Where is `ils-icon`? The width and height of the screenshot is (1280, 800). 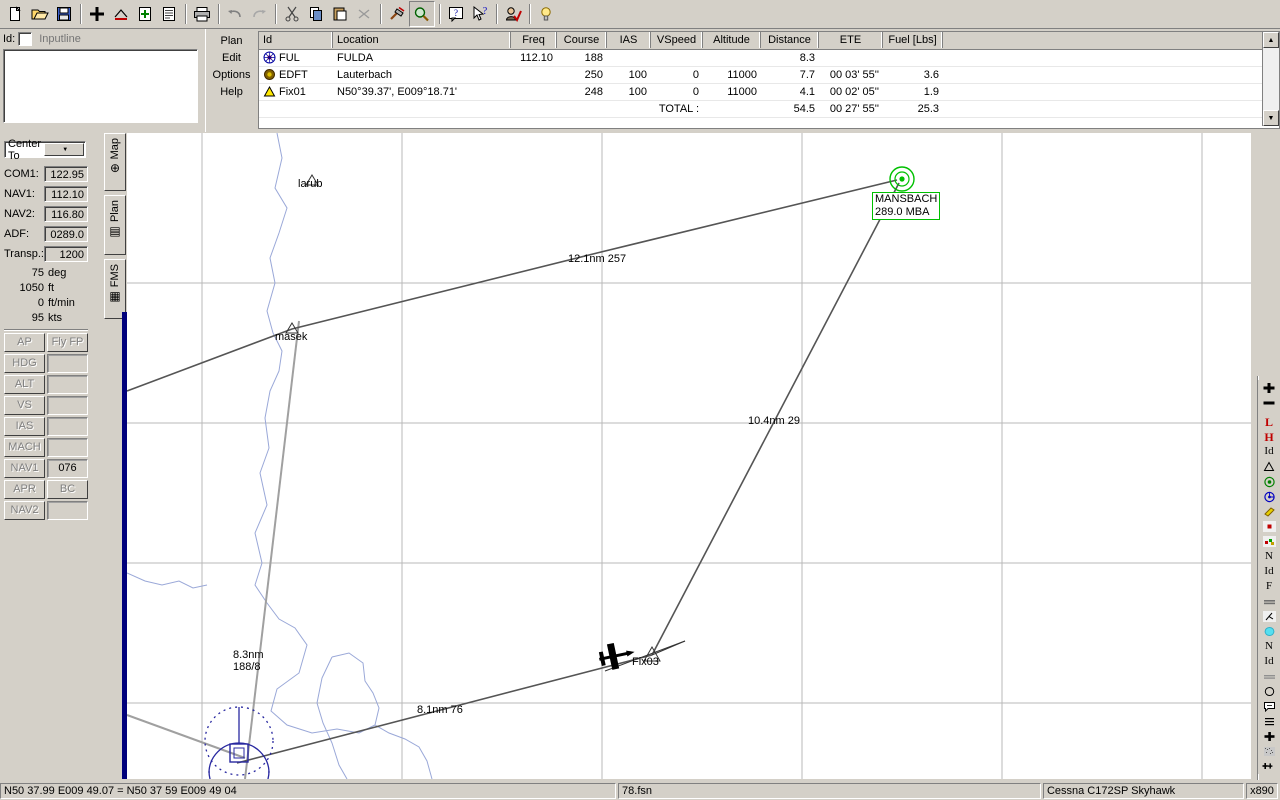
ils-icon is located at coordinates (1269, 616).